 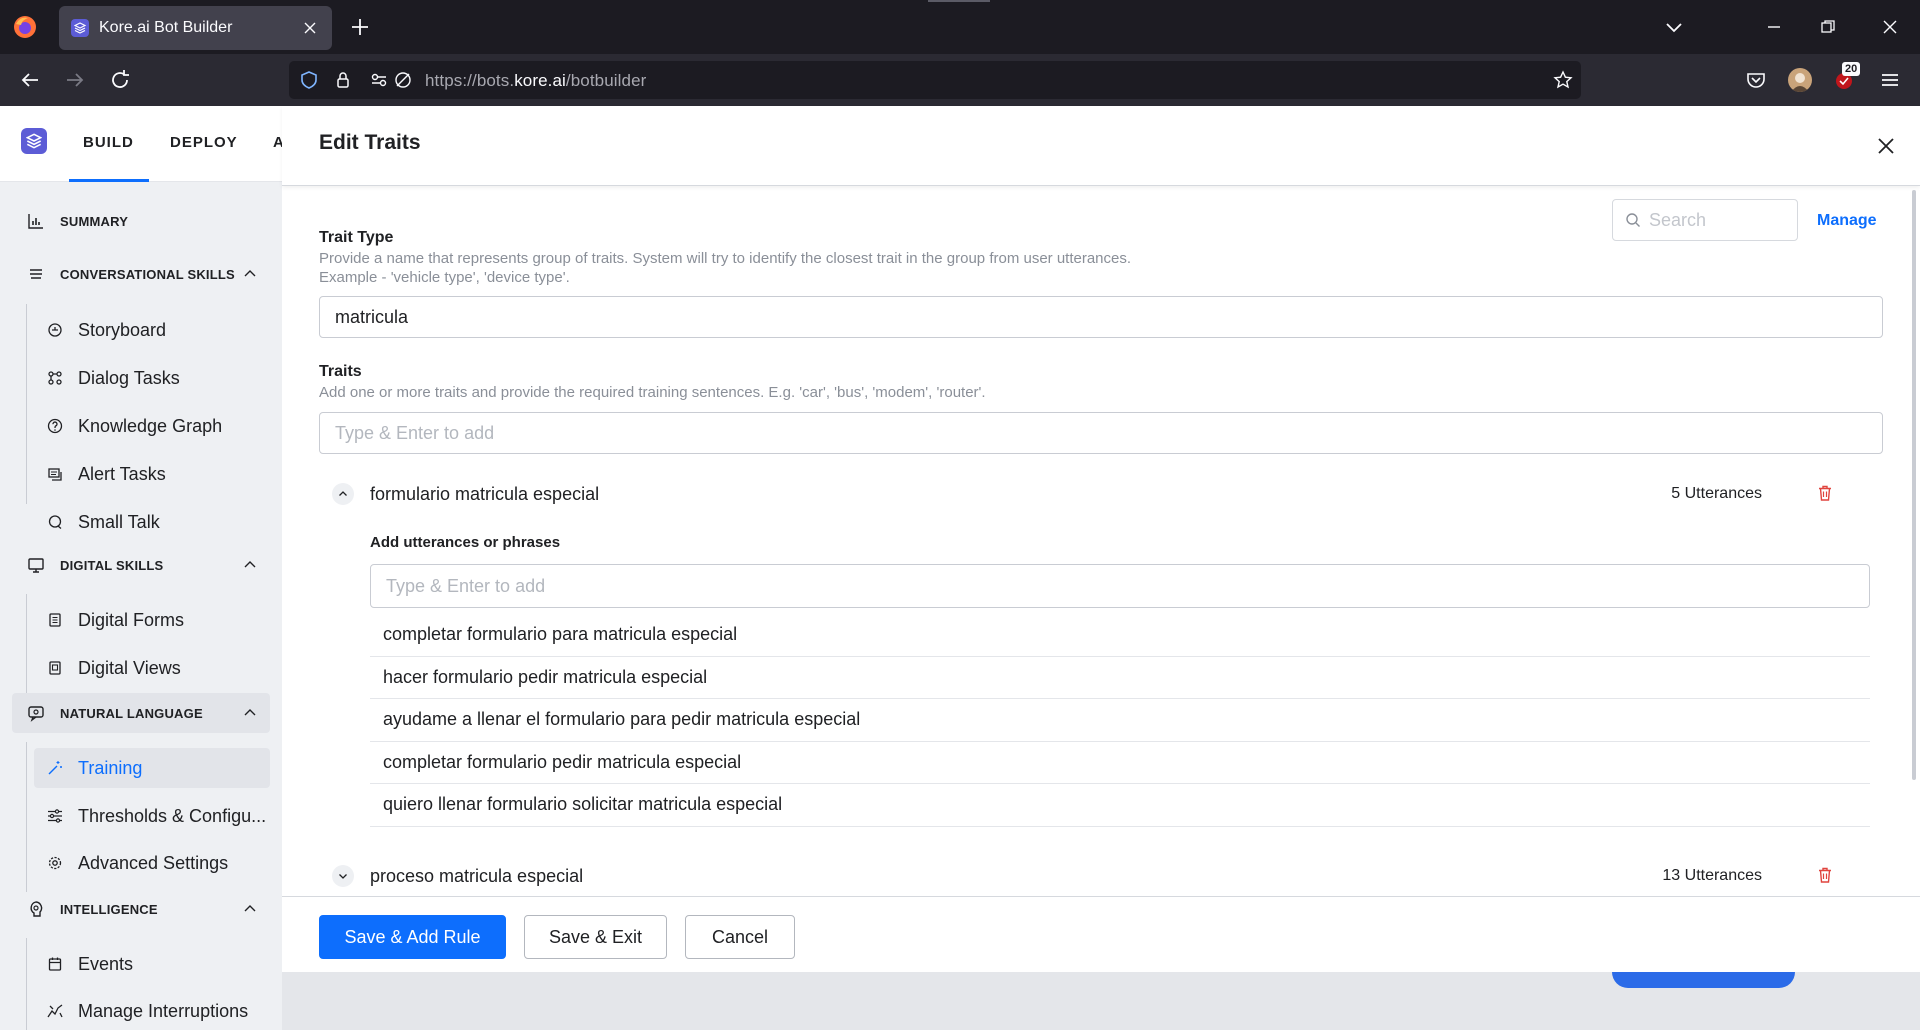 I want to click on app-header: BUILD DEPLOY A, so click(x=142, y=144).